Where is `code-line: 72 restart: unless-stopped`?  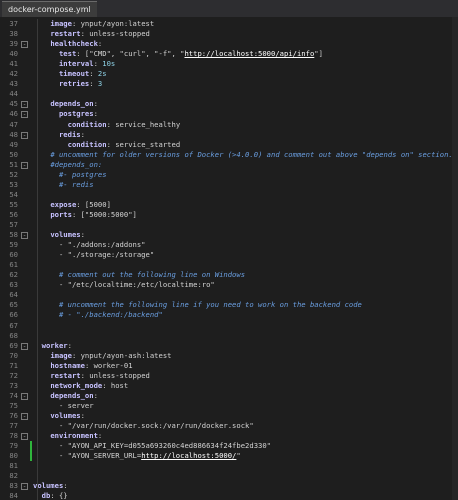
code-line: 72 restart: unless-stopped is located at coordinates (229, 376).